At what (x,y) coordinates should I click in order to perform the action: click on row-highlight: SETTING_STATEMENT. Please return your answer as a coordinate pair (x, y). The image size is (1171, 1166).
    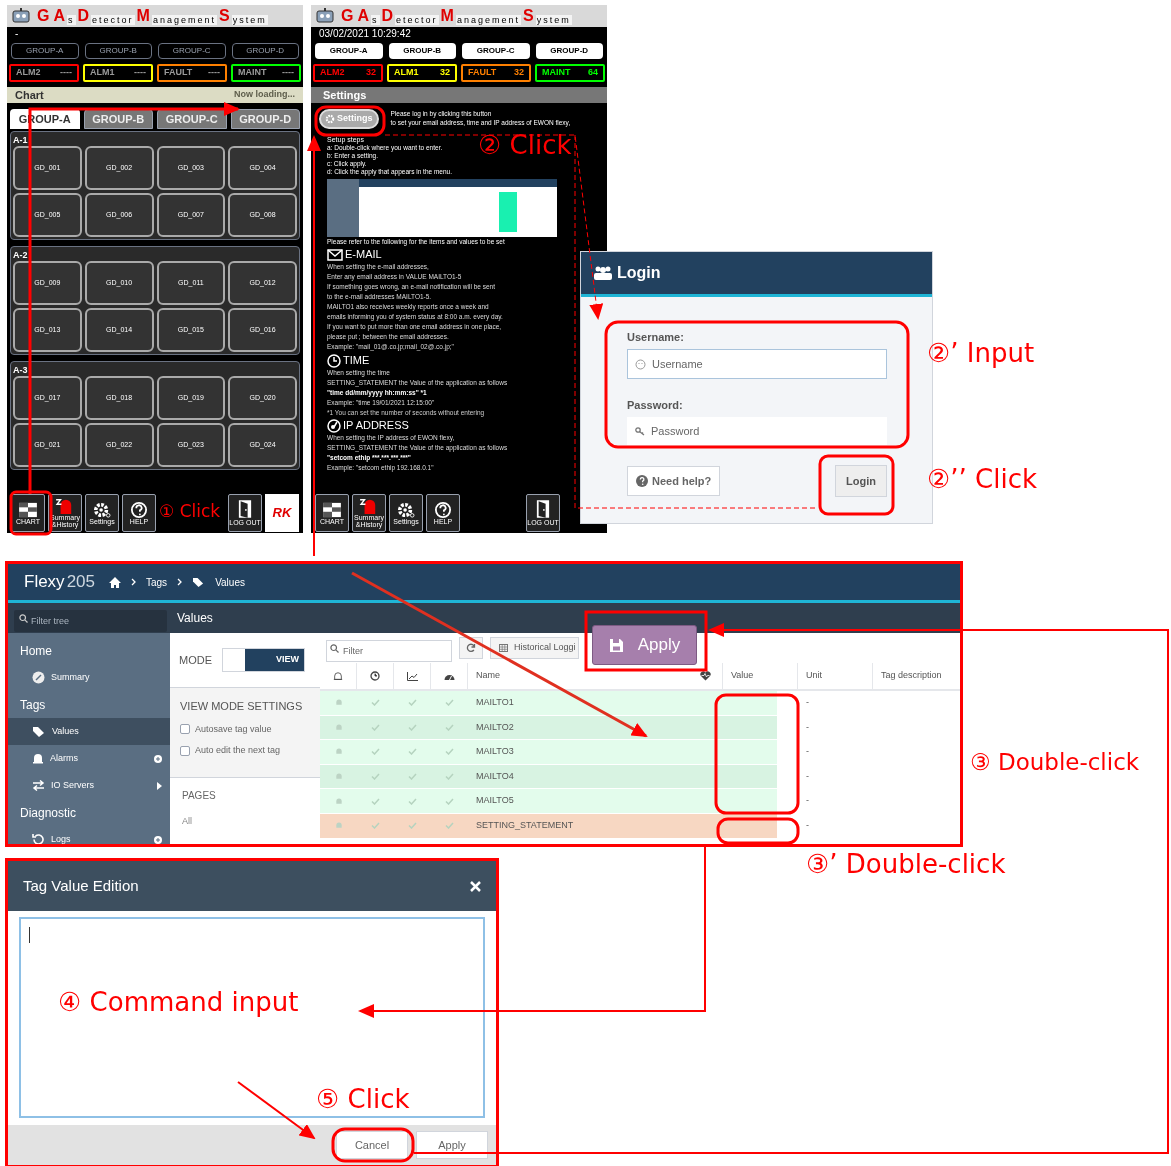
    Looking at the image, I should click on (548, 825).